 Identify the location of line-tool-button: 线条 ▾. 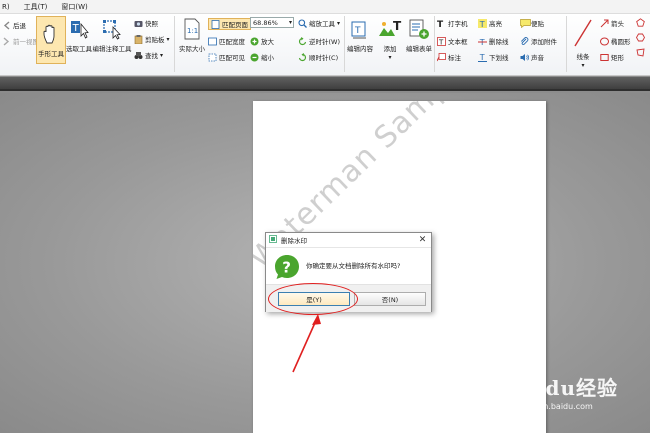
(583, 43).